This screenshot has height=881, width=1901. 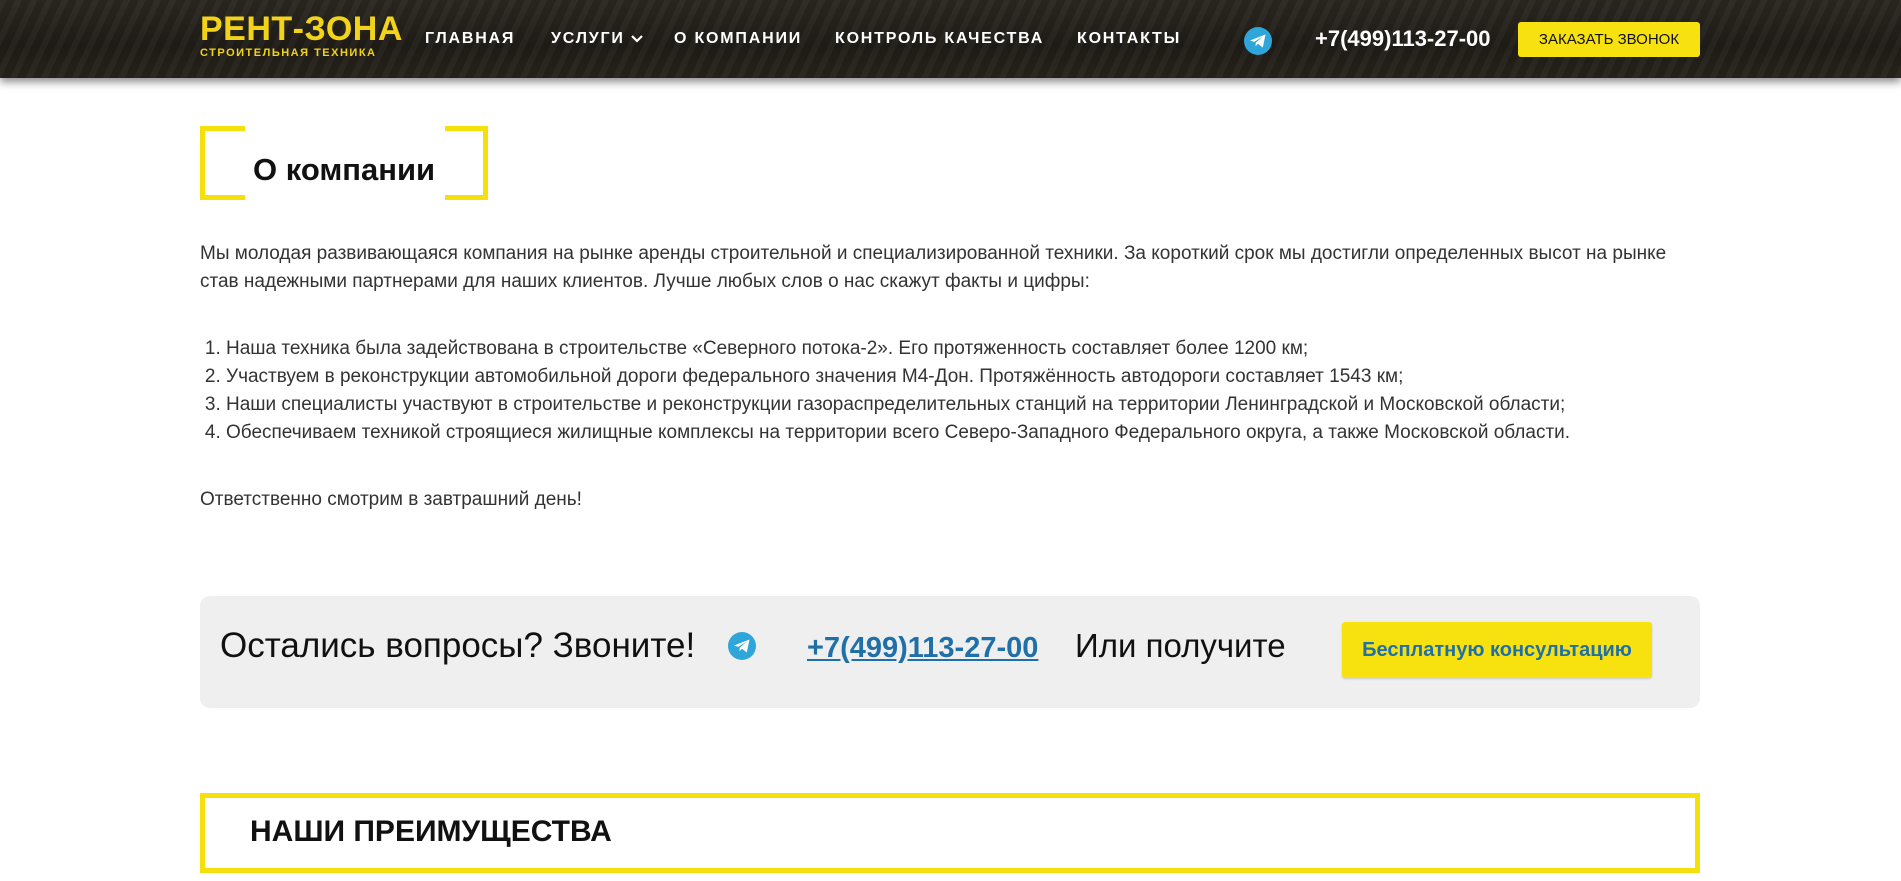 I want to click on nav-item-label: ГЛАВНАЯ, so click(x=470, y=38).